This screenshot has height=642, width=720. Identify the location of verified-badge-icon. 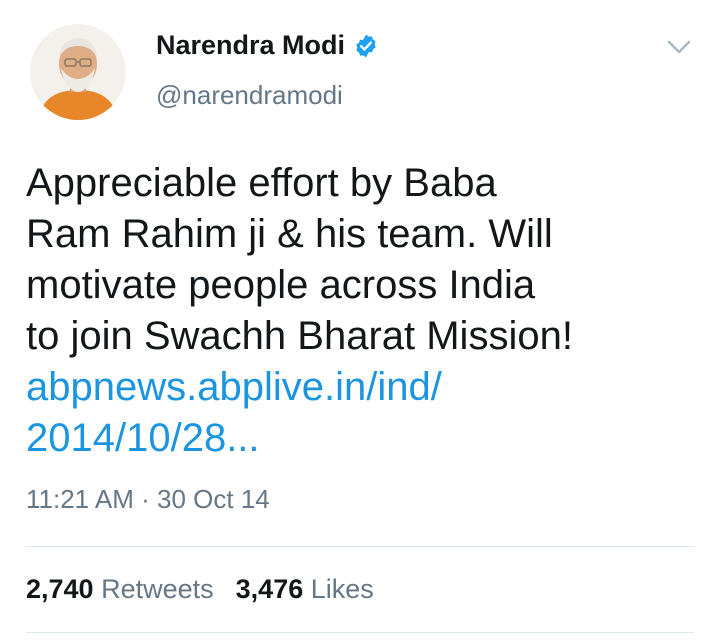
(366, 46).